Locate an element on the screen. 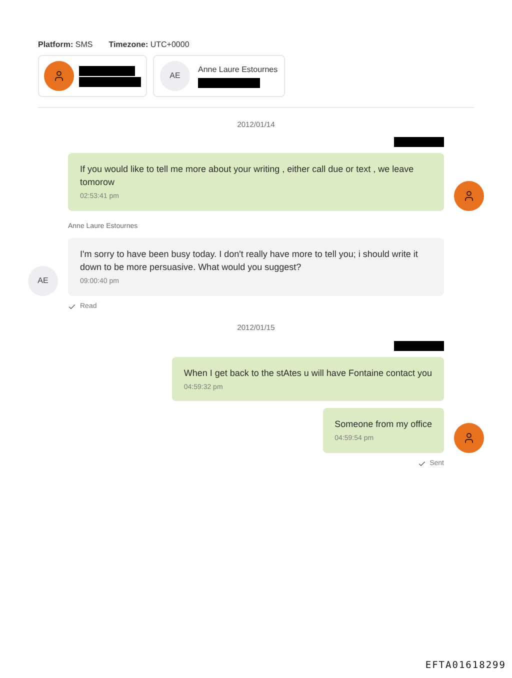 The height and width of the screenshot is (678, 512). document-id: EFTA01618299 is located at coordinates (465, 665).